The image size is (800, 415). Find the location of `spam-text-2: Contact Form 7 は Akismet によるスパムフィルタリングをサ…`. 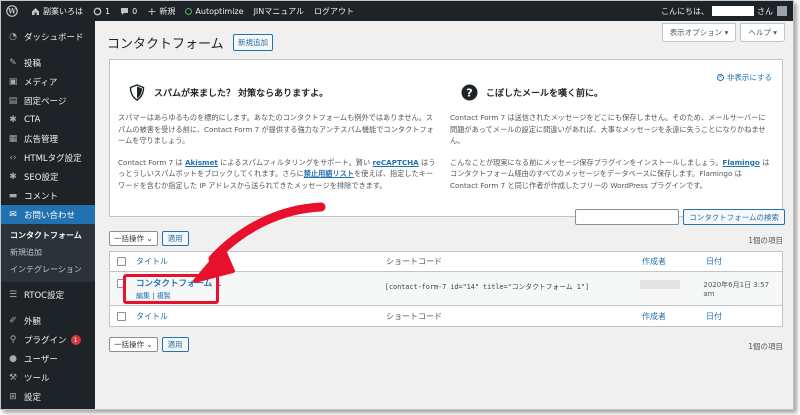

spam-text-2: Contact Form 7 は Akismet によるスパムフィルタリングをサ… is located at coordinates (277, 173).